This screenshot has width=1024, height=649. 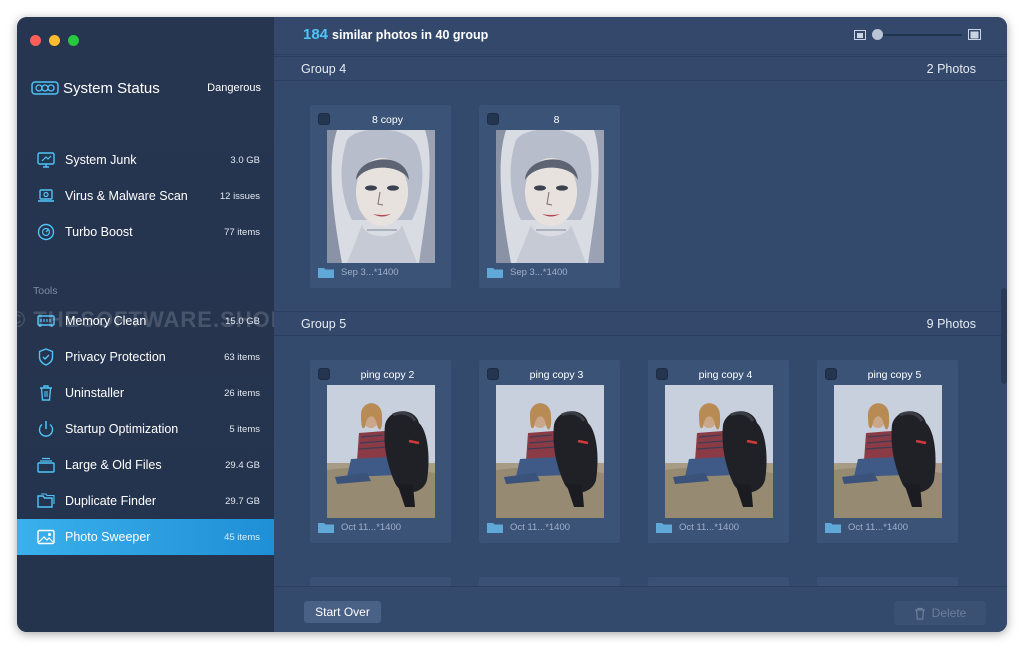 I want to click on photo-card: 8 copy Sep 3...*1400, so click(x=380, y=196).